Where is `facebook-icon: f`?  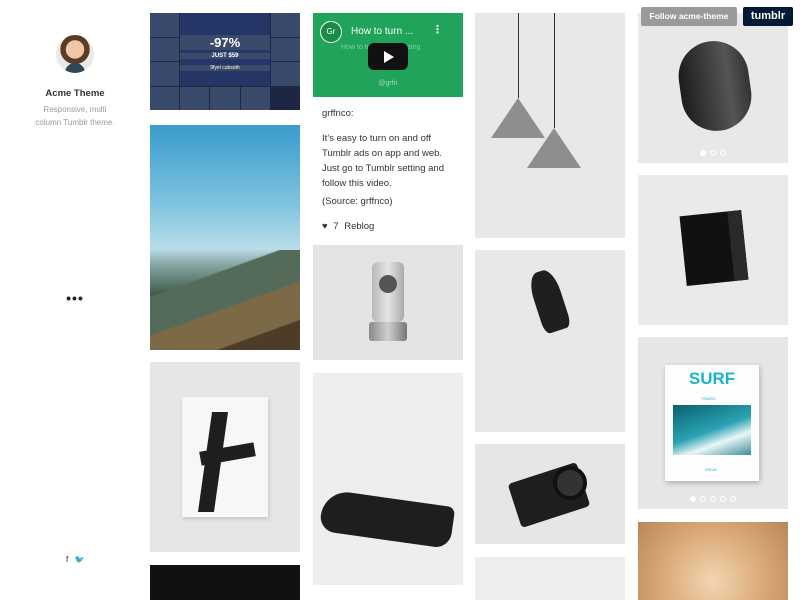
facebook-icon: f is located at coordinates (67, 559).